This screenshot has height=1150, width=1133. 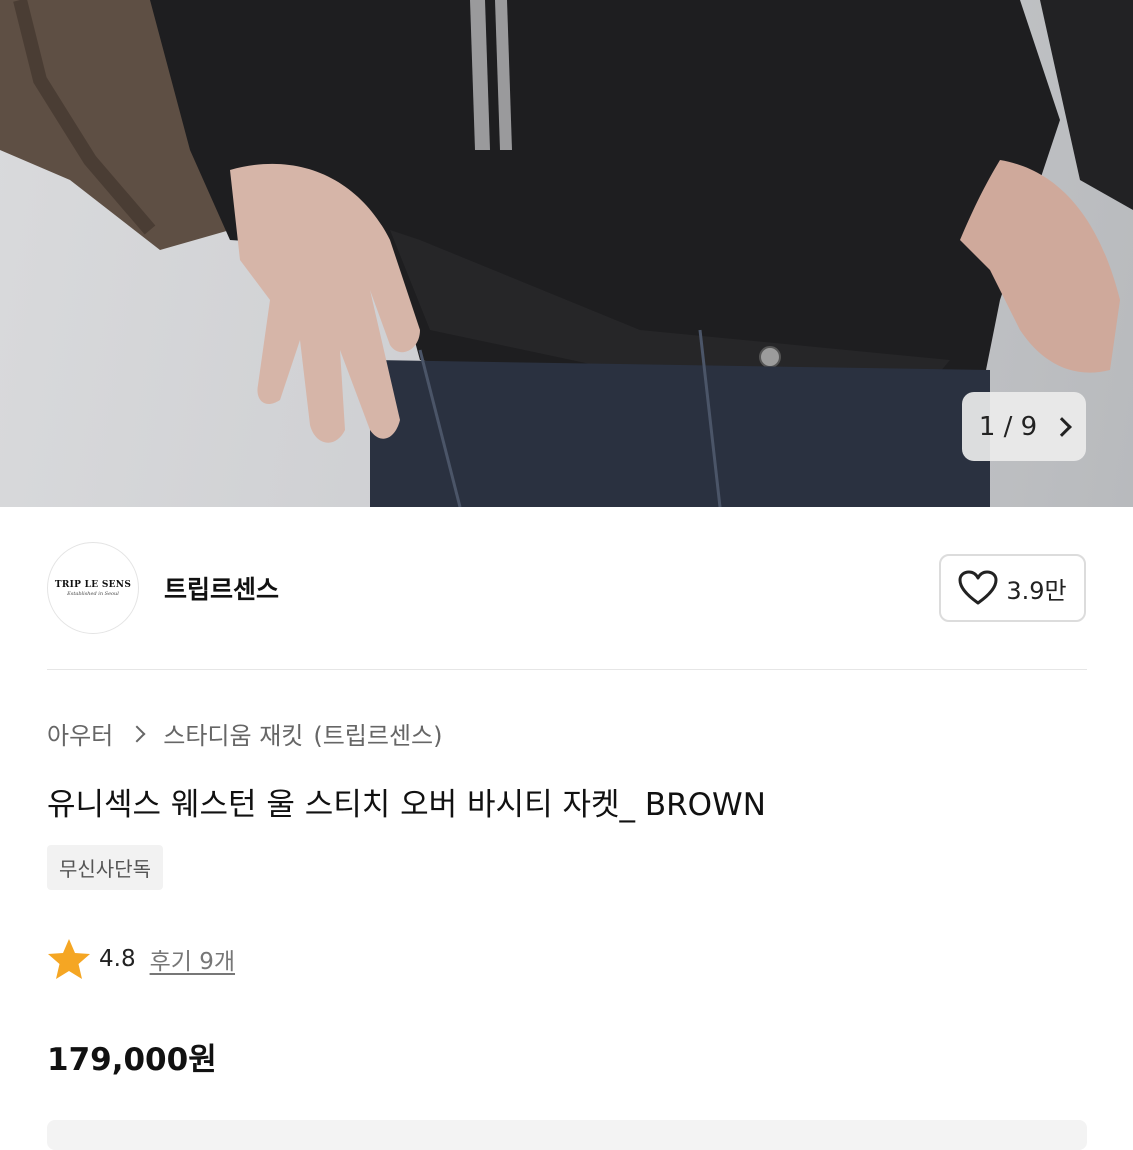 What do you see at coordinates (80, 733) in the screenshot?
I see `breadcrumb-category: 아우터` at bounding box center [80, 733].